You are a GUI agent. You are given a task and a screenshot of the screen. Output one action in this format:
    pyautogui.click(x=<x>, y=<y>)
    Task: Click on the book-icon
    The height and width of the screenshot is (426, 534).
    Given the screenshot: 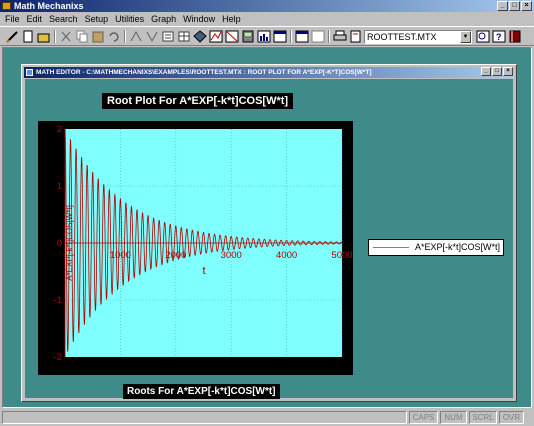 What is the action you would take?
    pyautogui.click(x=515, y=36)
    